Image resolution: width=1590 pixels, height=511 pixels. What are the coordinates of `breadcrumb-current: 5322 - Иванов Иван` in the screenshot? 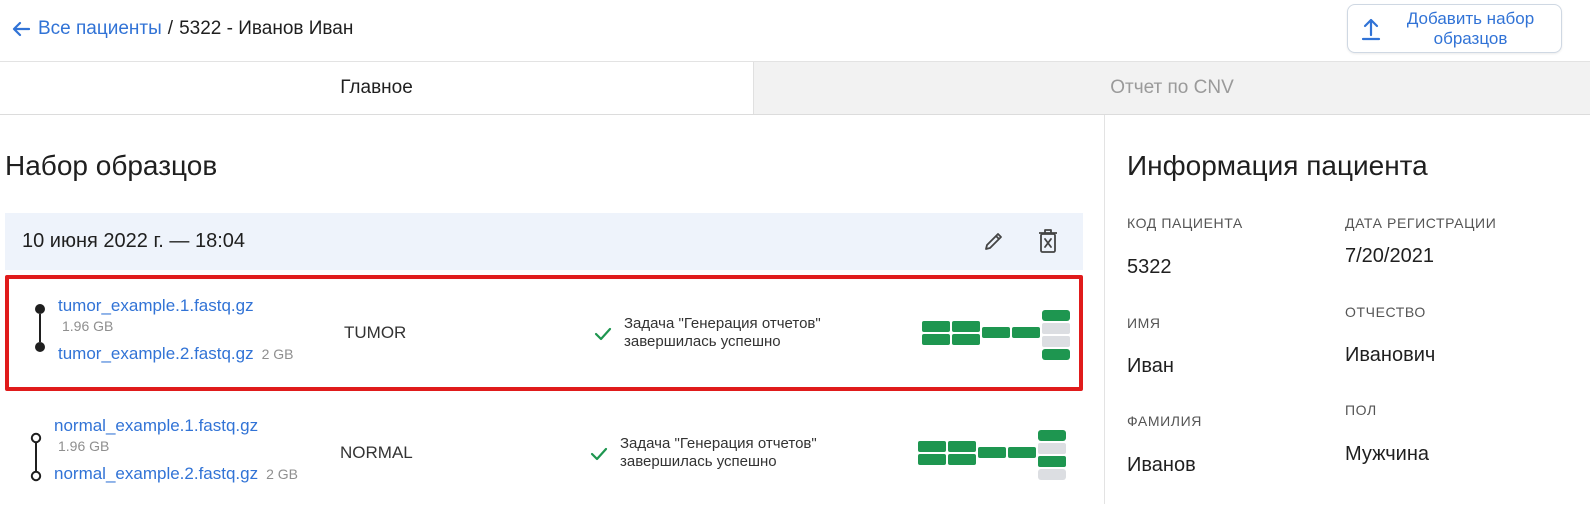 It's located at (266, 28).